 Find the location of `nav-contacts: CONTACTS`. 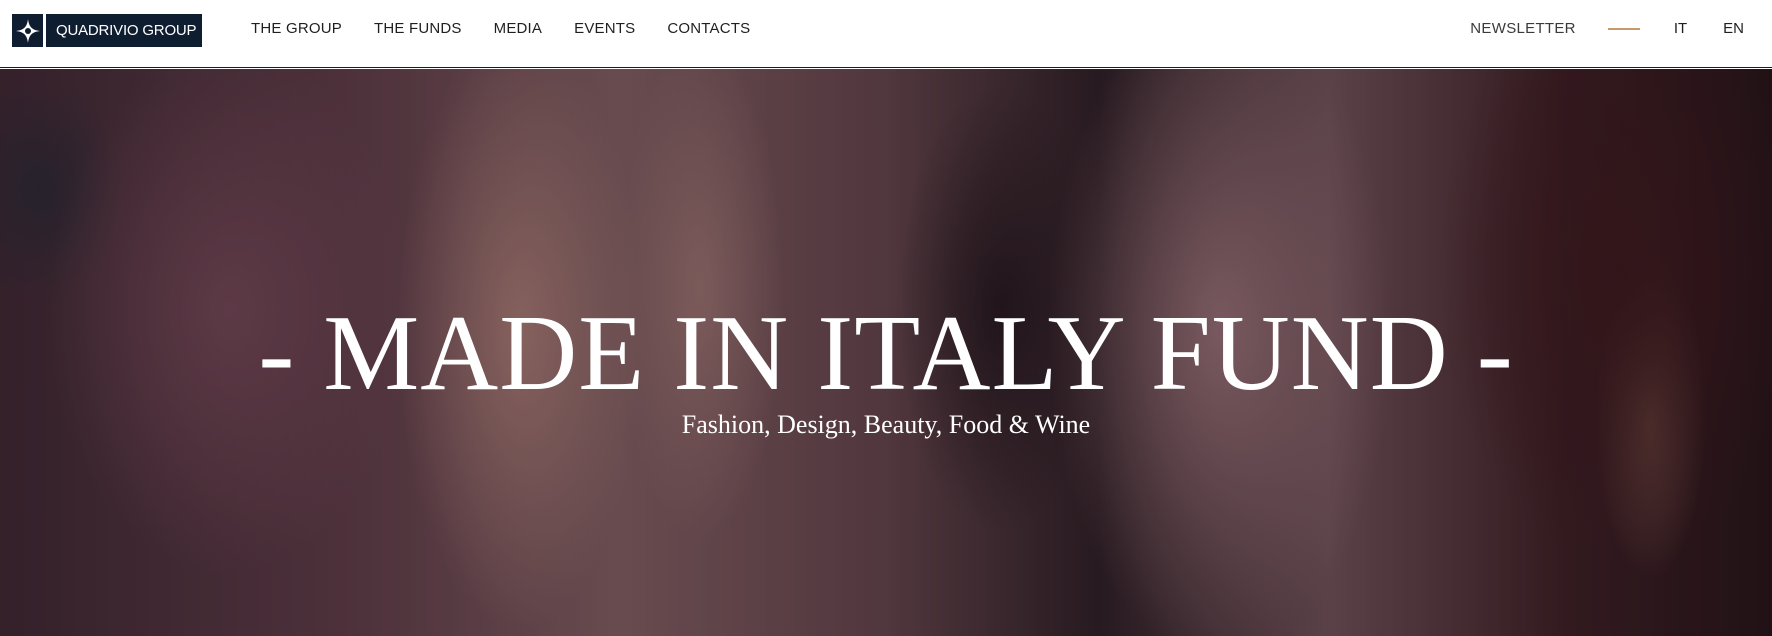

nav-contacts: CONTACTS is located at coordinates (708, 29).